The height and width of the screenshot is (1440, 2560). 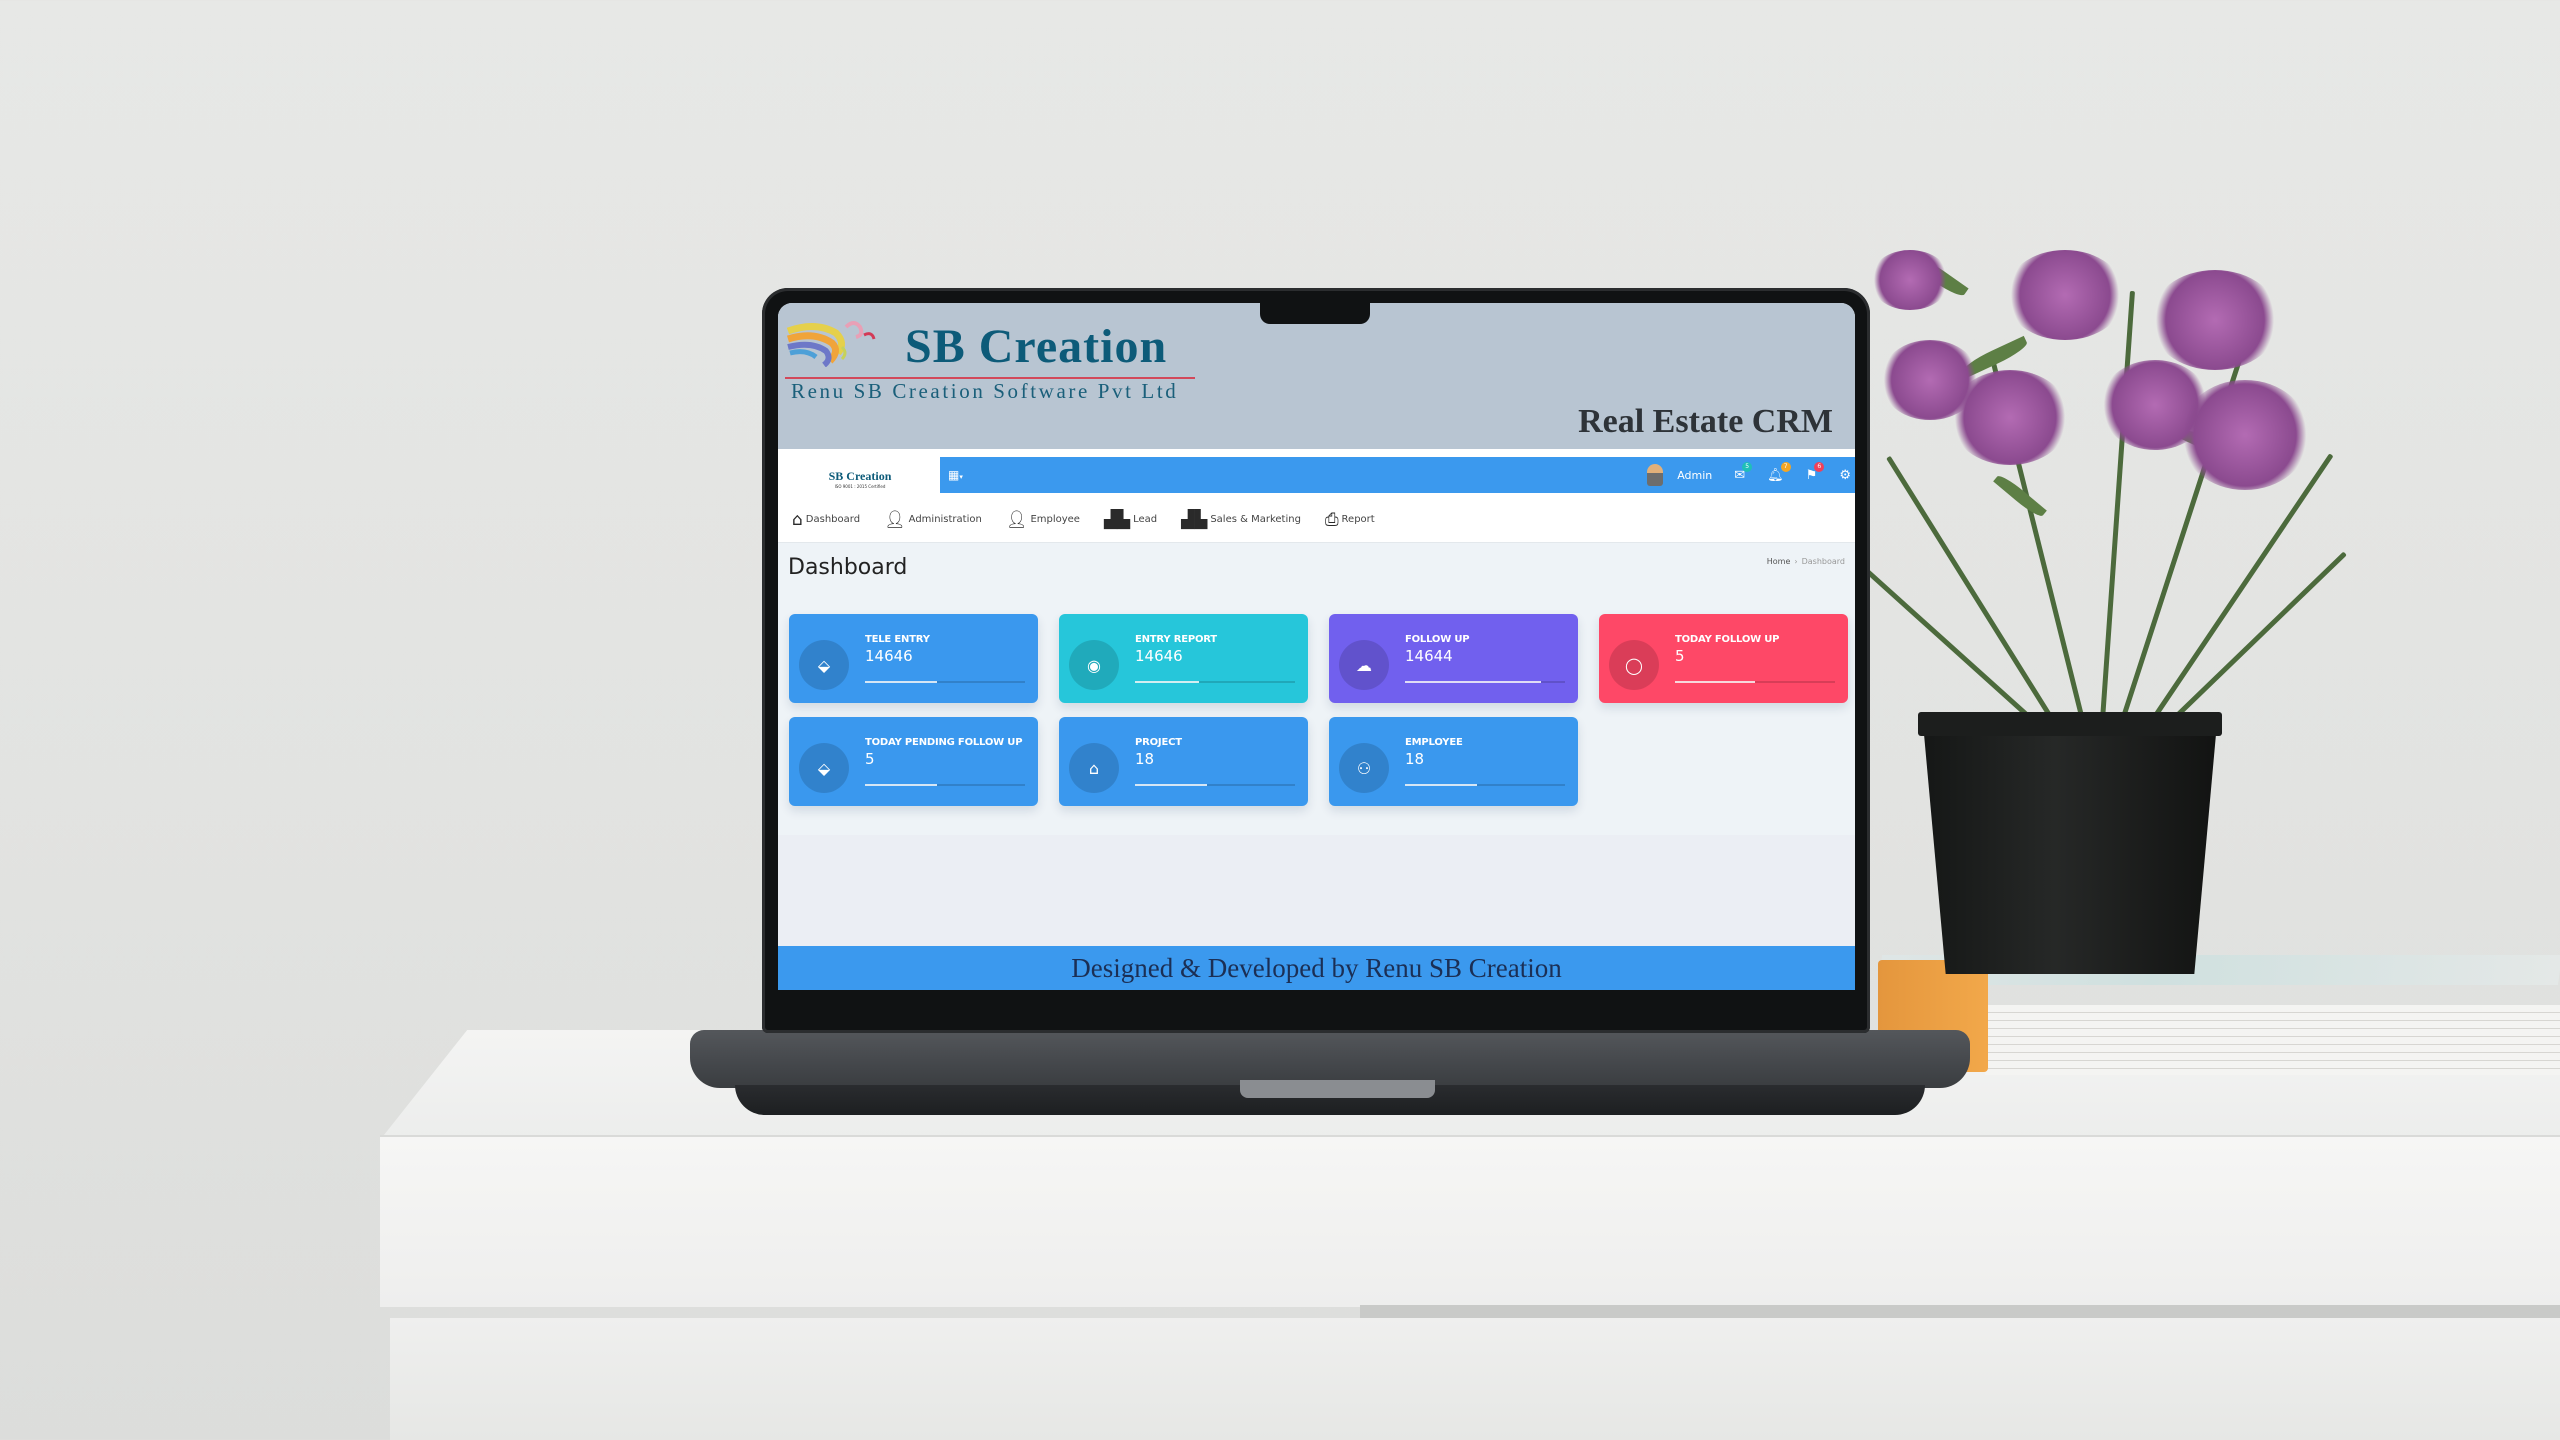 What do you see at coordinates (1331, 519) in the screenshot?
I see `printer-icon: ⎙` at bounding box center [1331, 519].